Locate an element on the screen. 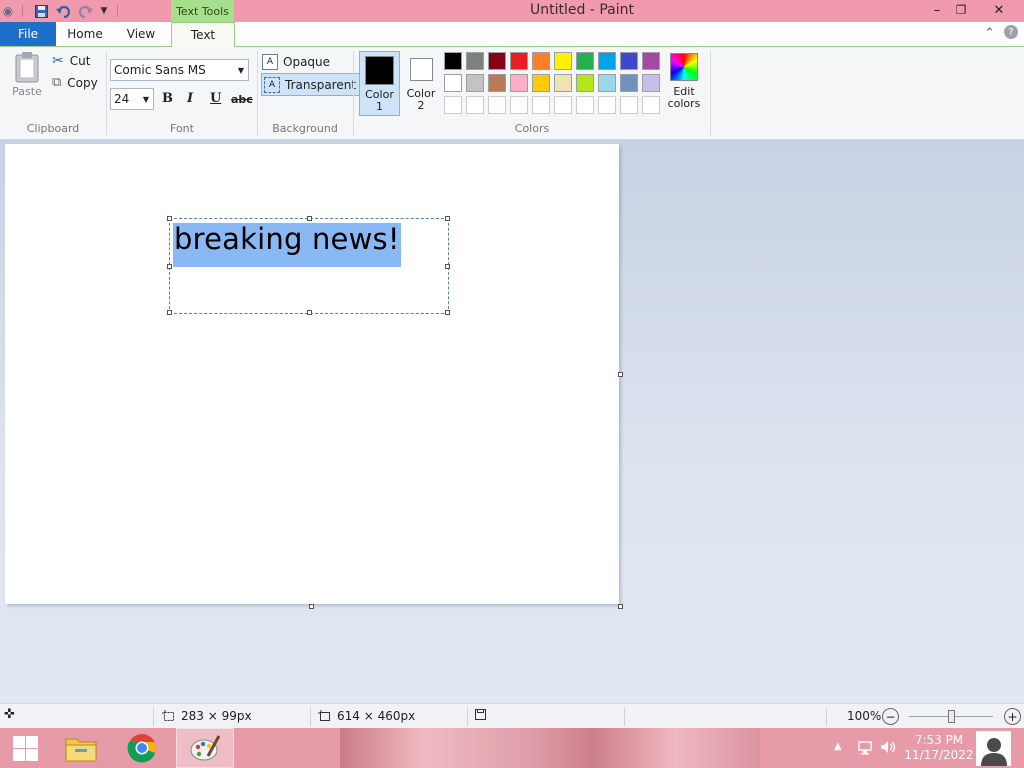 This screenshot has width=1024, height=768. edit-colors-label-2: colors is located at coordinates (684, 103).